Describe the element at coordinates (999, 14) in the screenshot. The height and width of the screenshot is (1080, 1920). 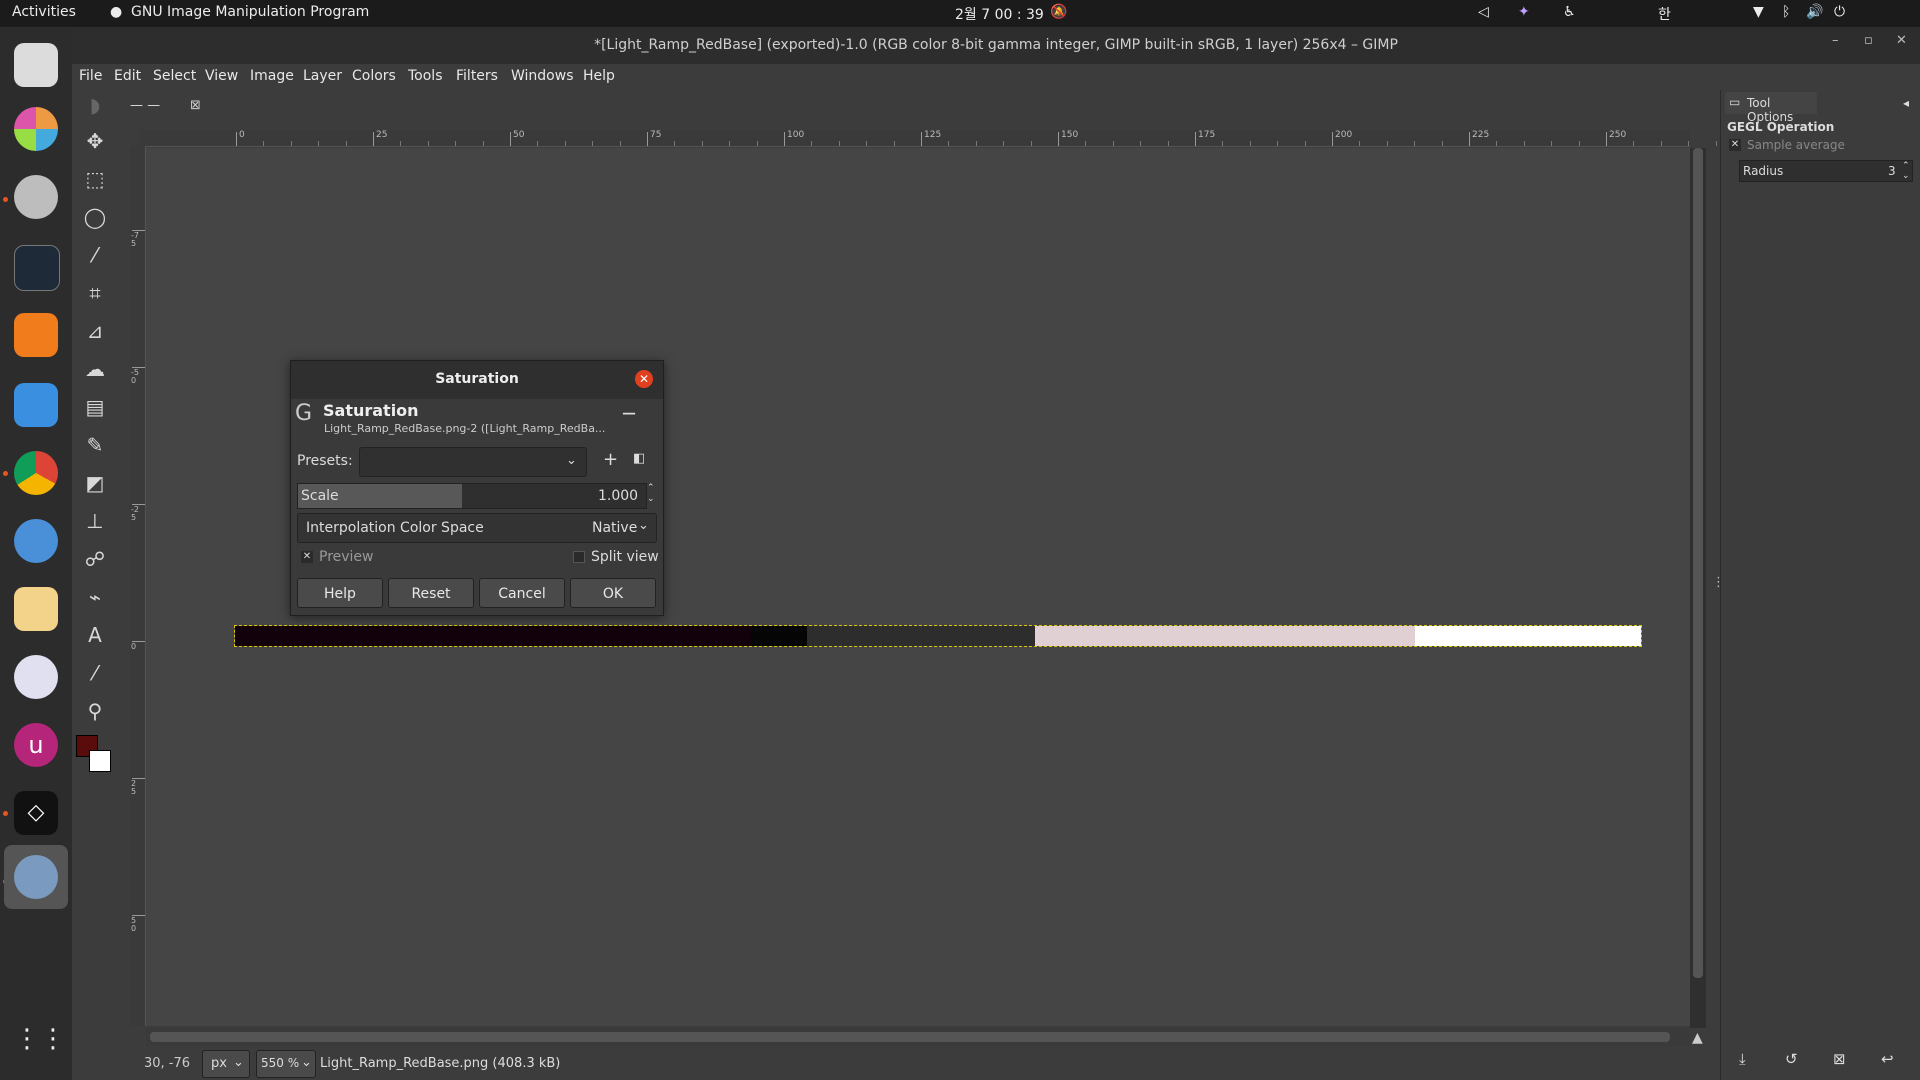
I see `clock: 2월 7 00 : 39` at that location.